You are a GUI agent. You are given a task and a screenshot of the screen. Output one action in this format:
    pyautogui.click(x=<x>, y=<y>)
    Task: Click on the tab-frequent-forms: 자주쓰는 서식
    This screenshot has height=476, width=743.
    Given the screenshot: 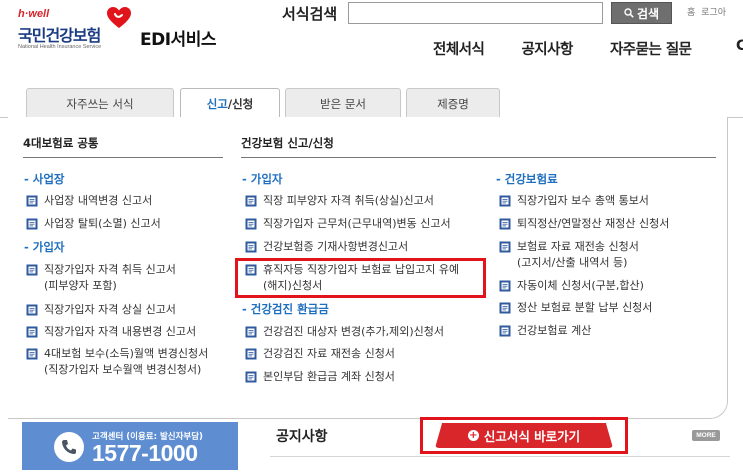 What is the action you would take?
    pyautogui.click(x=100, y=103)
    